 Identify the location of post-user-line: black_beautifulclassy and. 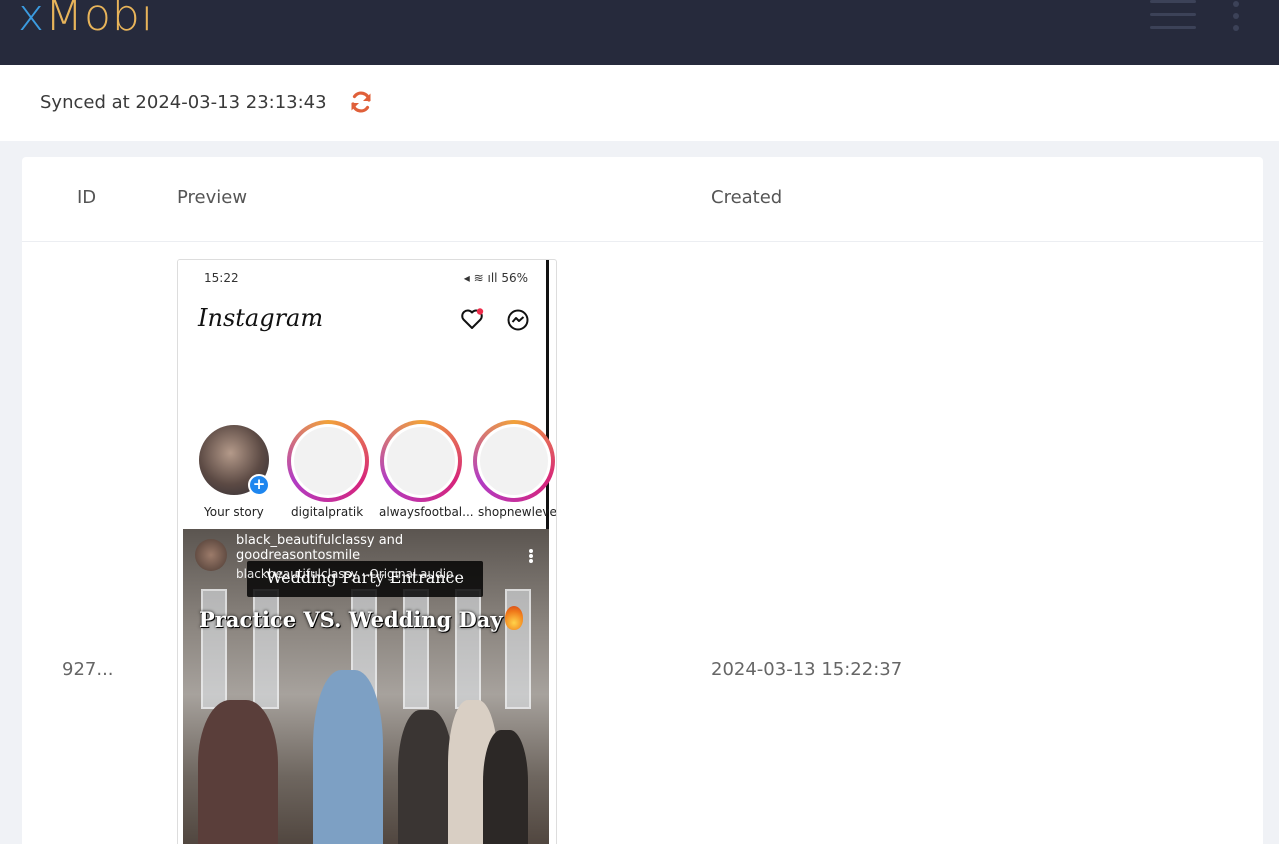
(320, 540).